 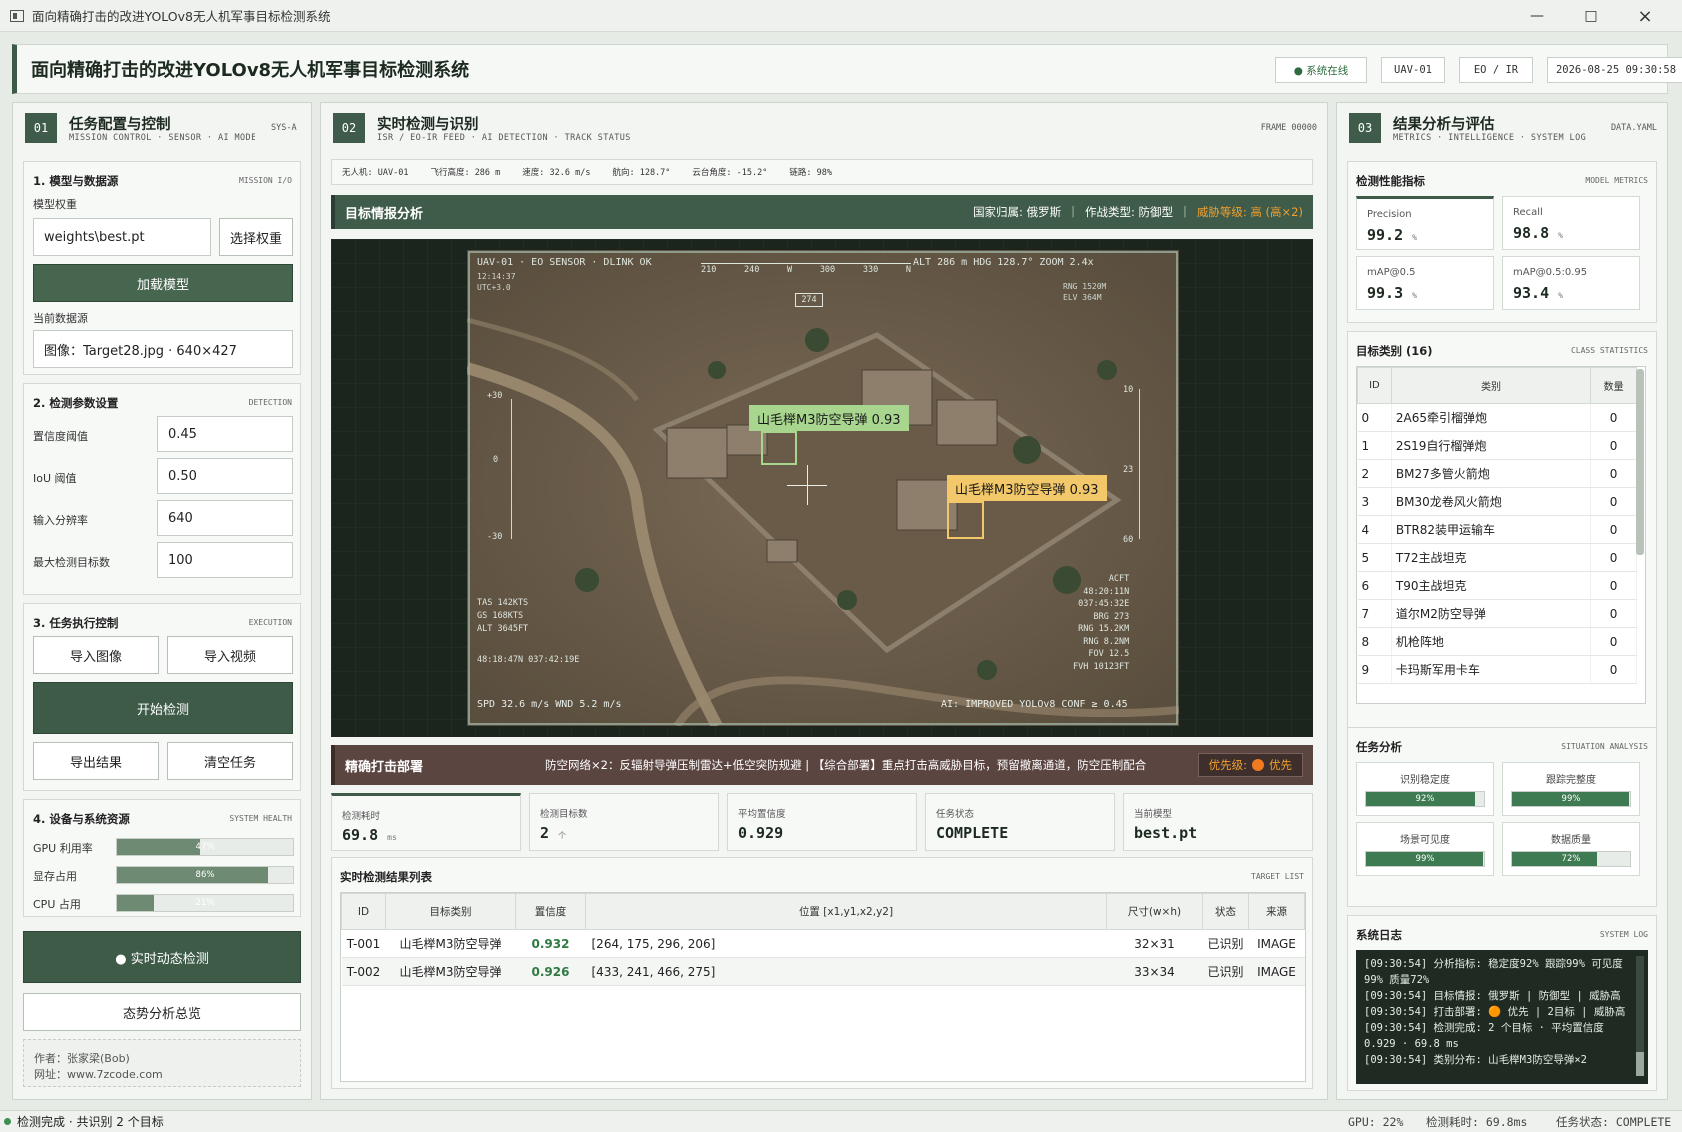 What do you see at coordinates (1623, 934) in the screenshot?
I see `section-tag: SYSTEM LOG` at bounding box center [1623, 934].